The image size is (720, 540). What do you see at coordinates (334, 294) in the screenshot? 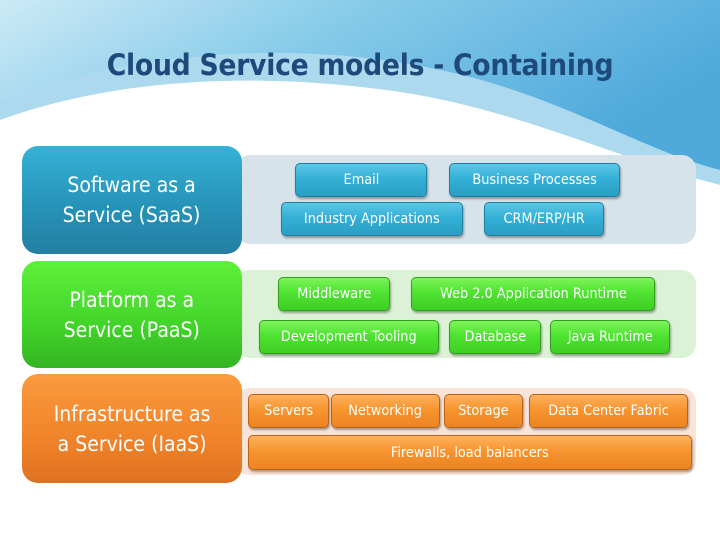
I see `paas-middleware: Middleware` at bounding box center [334, 294].